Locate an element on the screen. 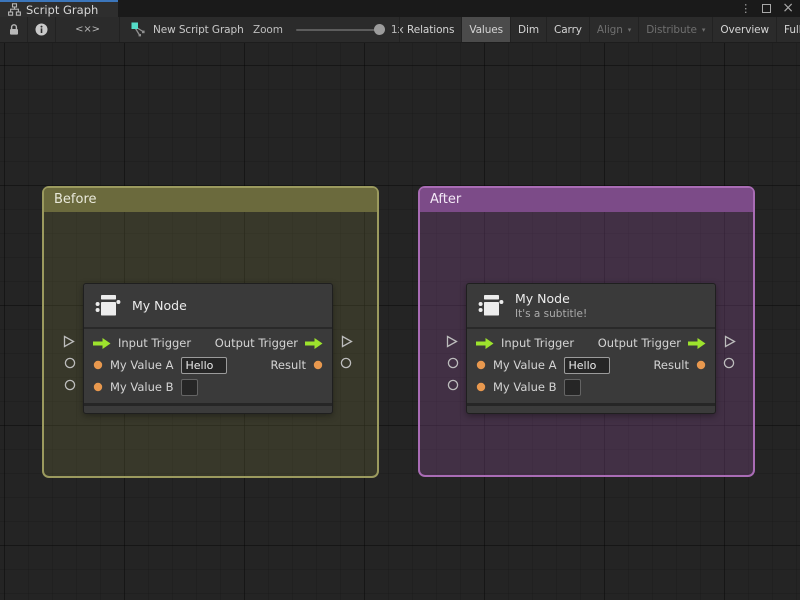 This screenshot has width=800, height=600. lock-icon is located at coordinates (13, 29).